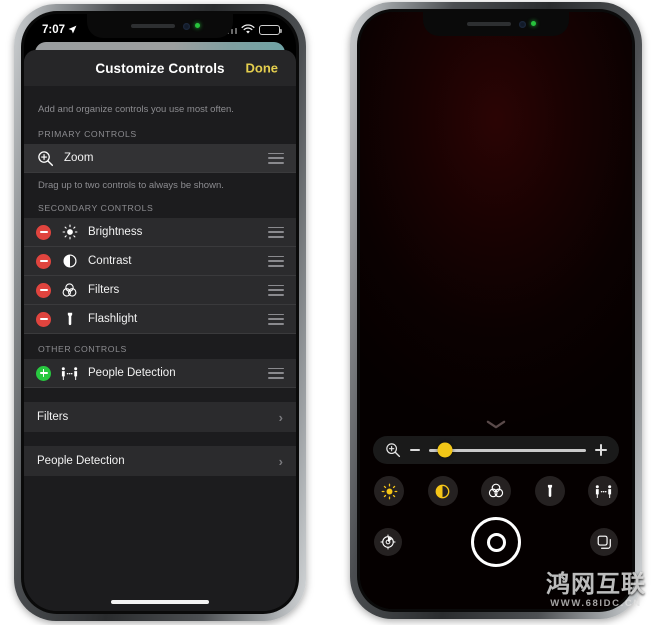  Describe the element at coordinates (496, 424) in the screenshot. I see `chevron-down-handle-icon` at that location.